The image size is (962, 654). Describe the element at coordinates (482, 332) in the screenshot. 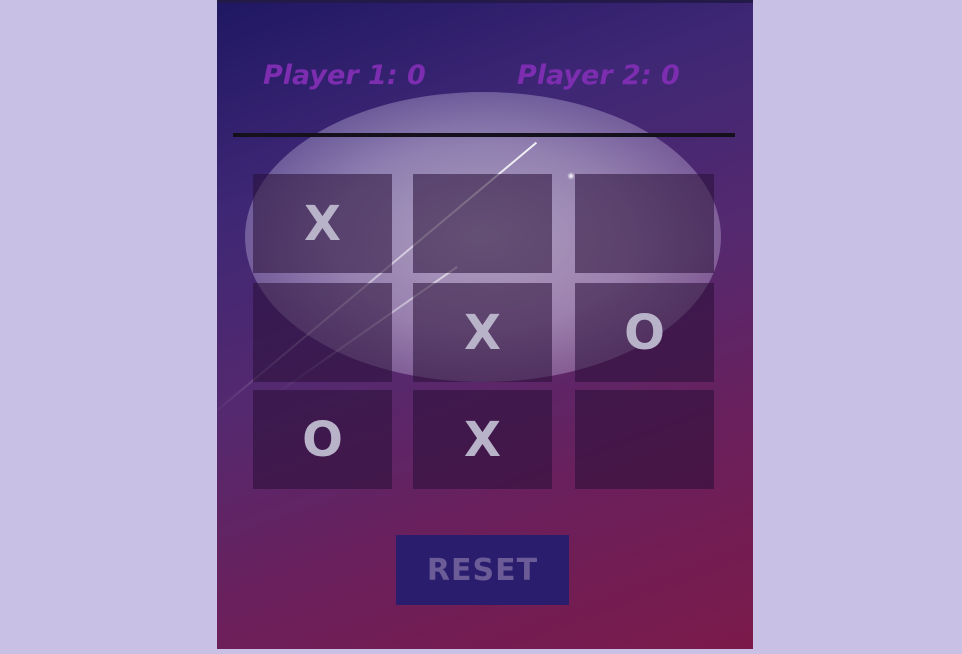

I see `board-cell-1-1: X` at that location.